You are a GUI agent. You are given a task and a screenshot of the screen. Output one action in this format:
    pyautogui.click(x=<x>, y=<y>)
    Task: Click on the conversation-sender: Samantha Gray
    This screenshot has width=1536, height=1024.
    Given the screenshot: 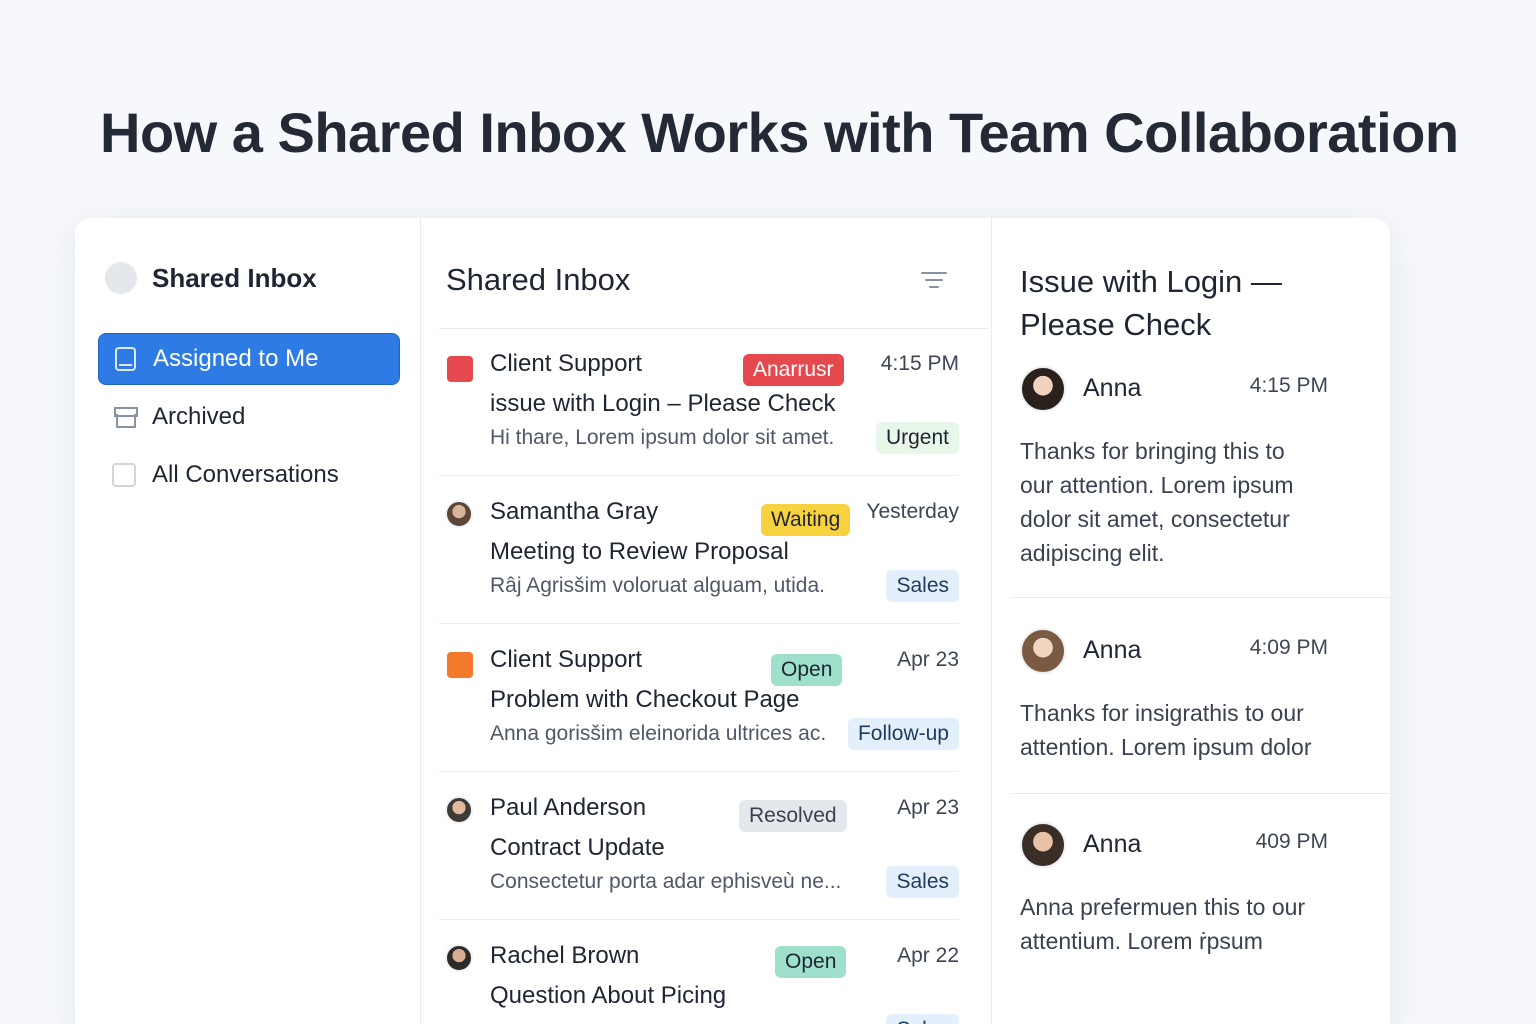 What is the action you would take?
    pyautogui.click(x=574, y=511)
    